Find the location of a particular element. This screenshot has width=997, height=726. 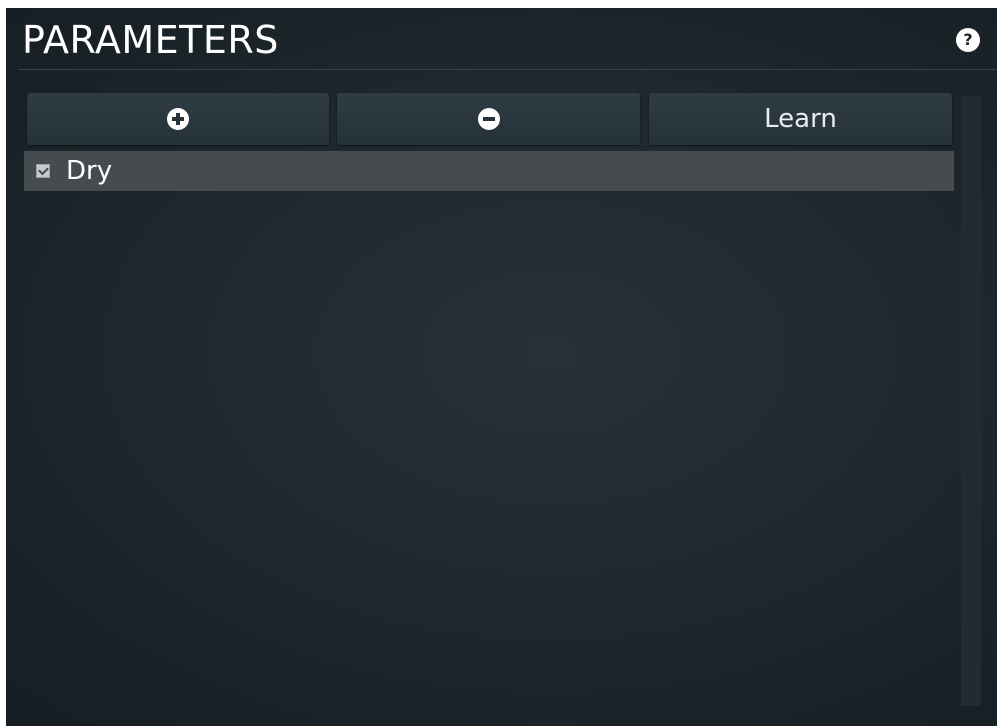

panel-title: PARAMETERS is located at coordinates (150, 40).